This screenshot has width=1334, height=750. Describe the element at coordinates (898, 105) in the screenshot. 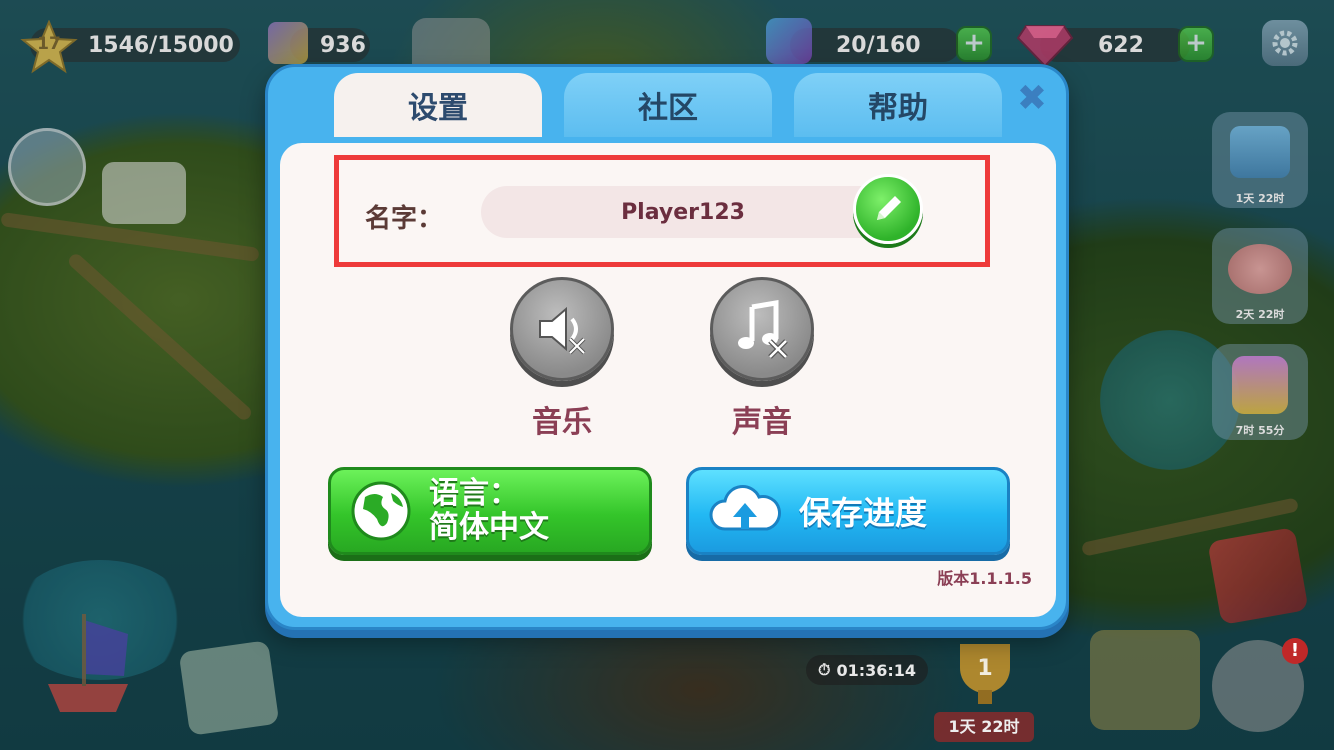

I see `tab-help: 帮助` at that location.